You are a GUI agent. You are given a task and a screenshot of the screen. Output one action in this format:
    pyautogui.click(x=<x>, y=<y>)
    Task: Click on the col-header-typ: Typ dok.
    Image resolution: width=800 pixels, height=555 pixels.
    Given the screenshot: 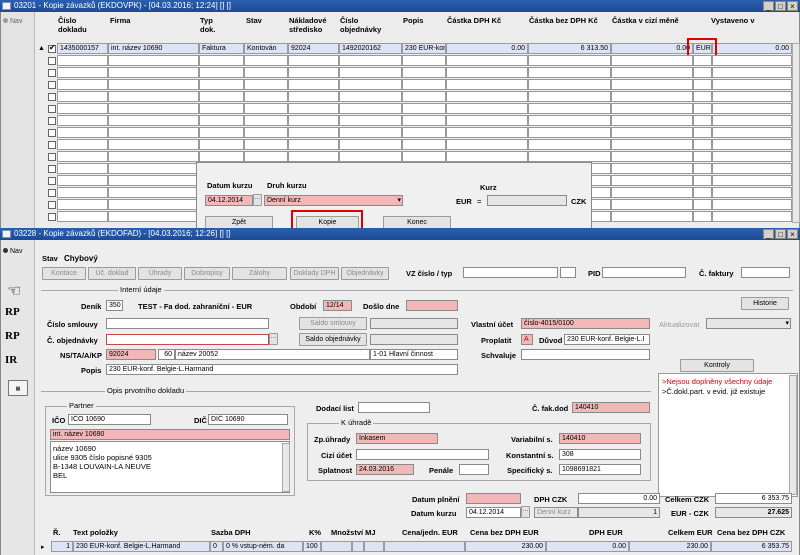 What is the action you would take?
    pyautogui.click(x=215, y=25)
    